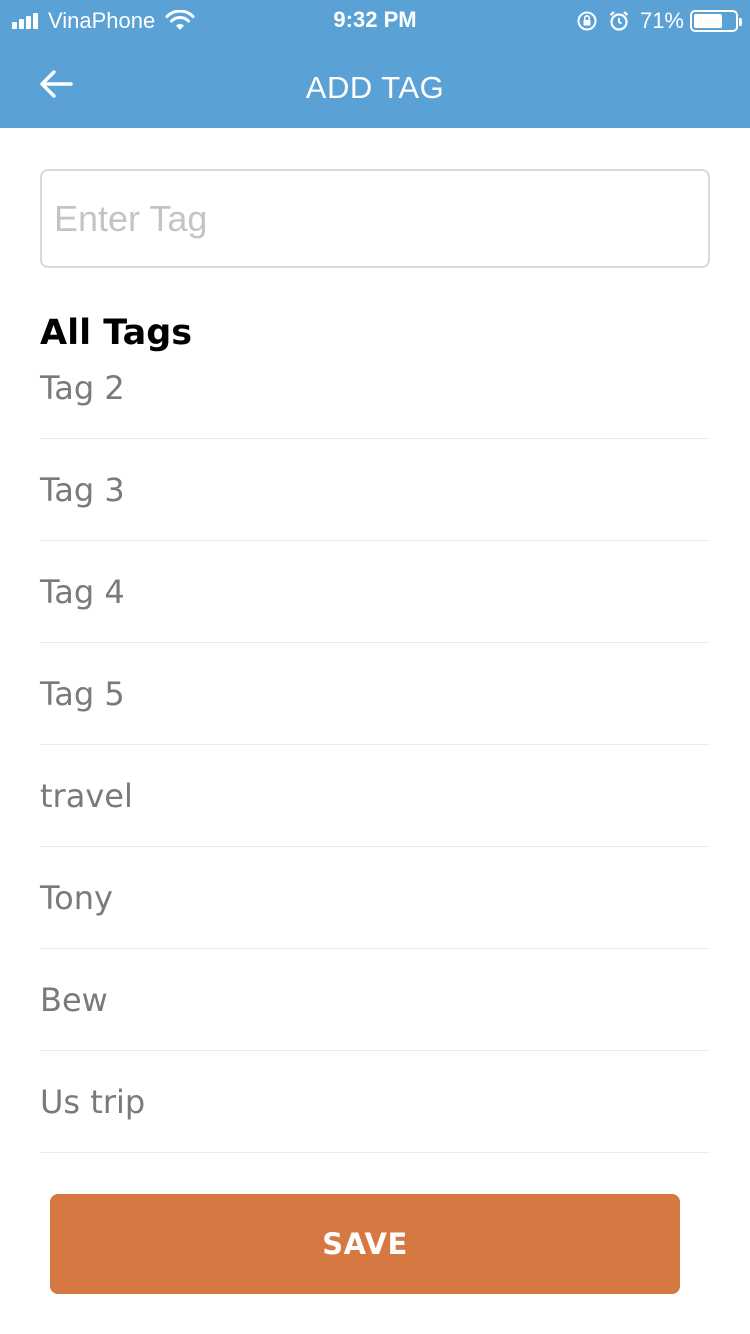 The height and width of the screenshot is (1334, 750). What do you see at coordinates (82, 489) in the screenshot?
I see `tag-label: Tag 3` at bounding box center [82, 489].